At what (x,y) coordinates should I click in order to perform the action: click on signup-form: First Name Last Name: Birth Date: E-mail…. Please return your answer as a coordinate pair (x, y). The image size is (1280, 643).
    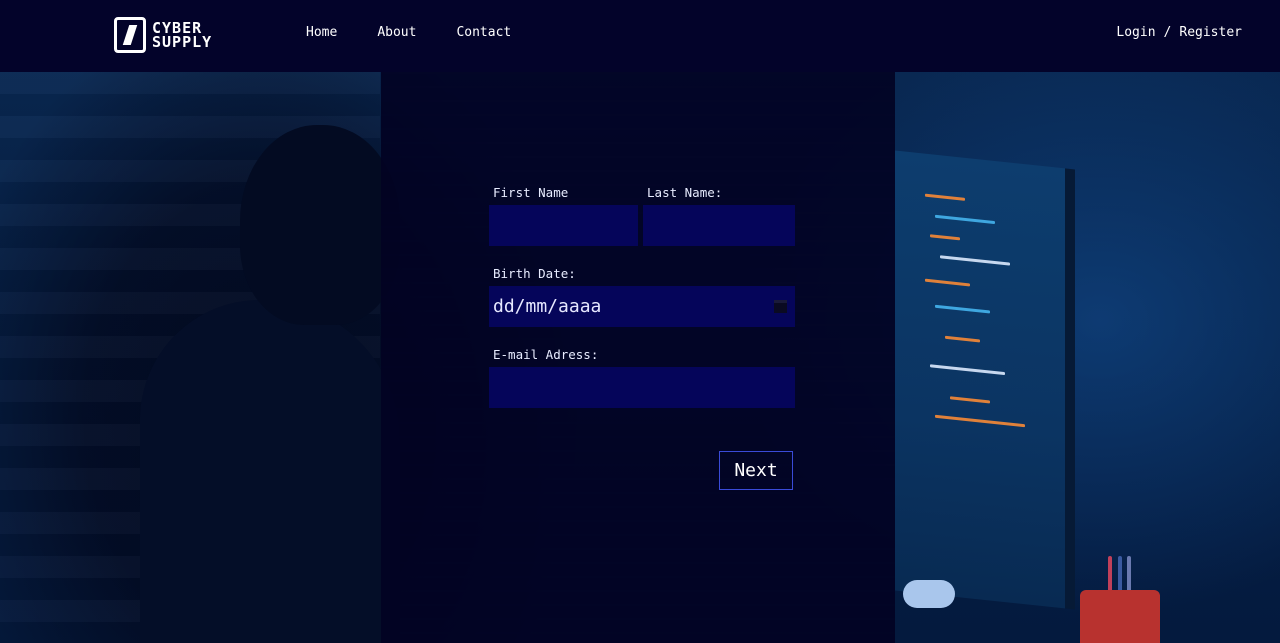
    Looking at the image, I should click on (642, 306).